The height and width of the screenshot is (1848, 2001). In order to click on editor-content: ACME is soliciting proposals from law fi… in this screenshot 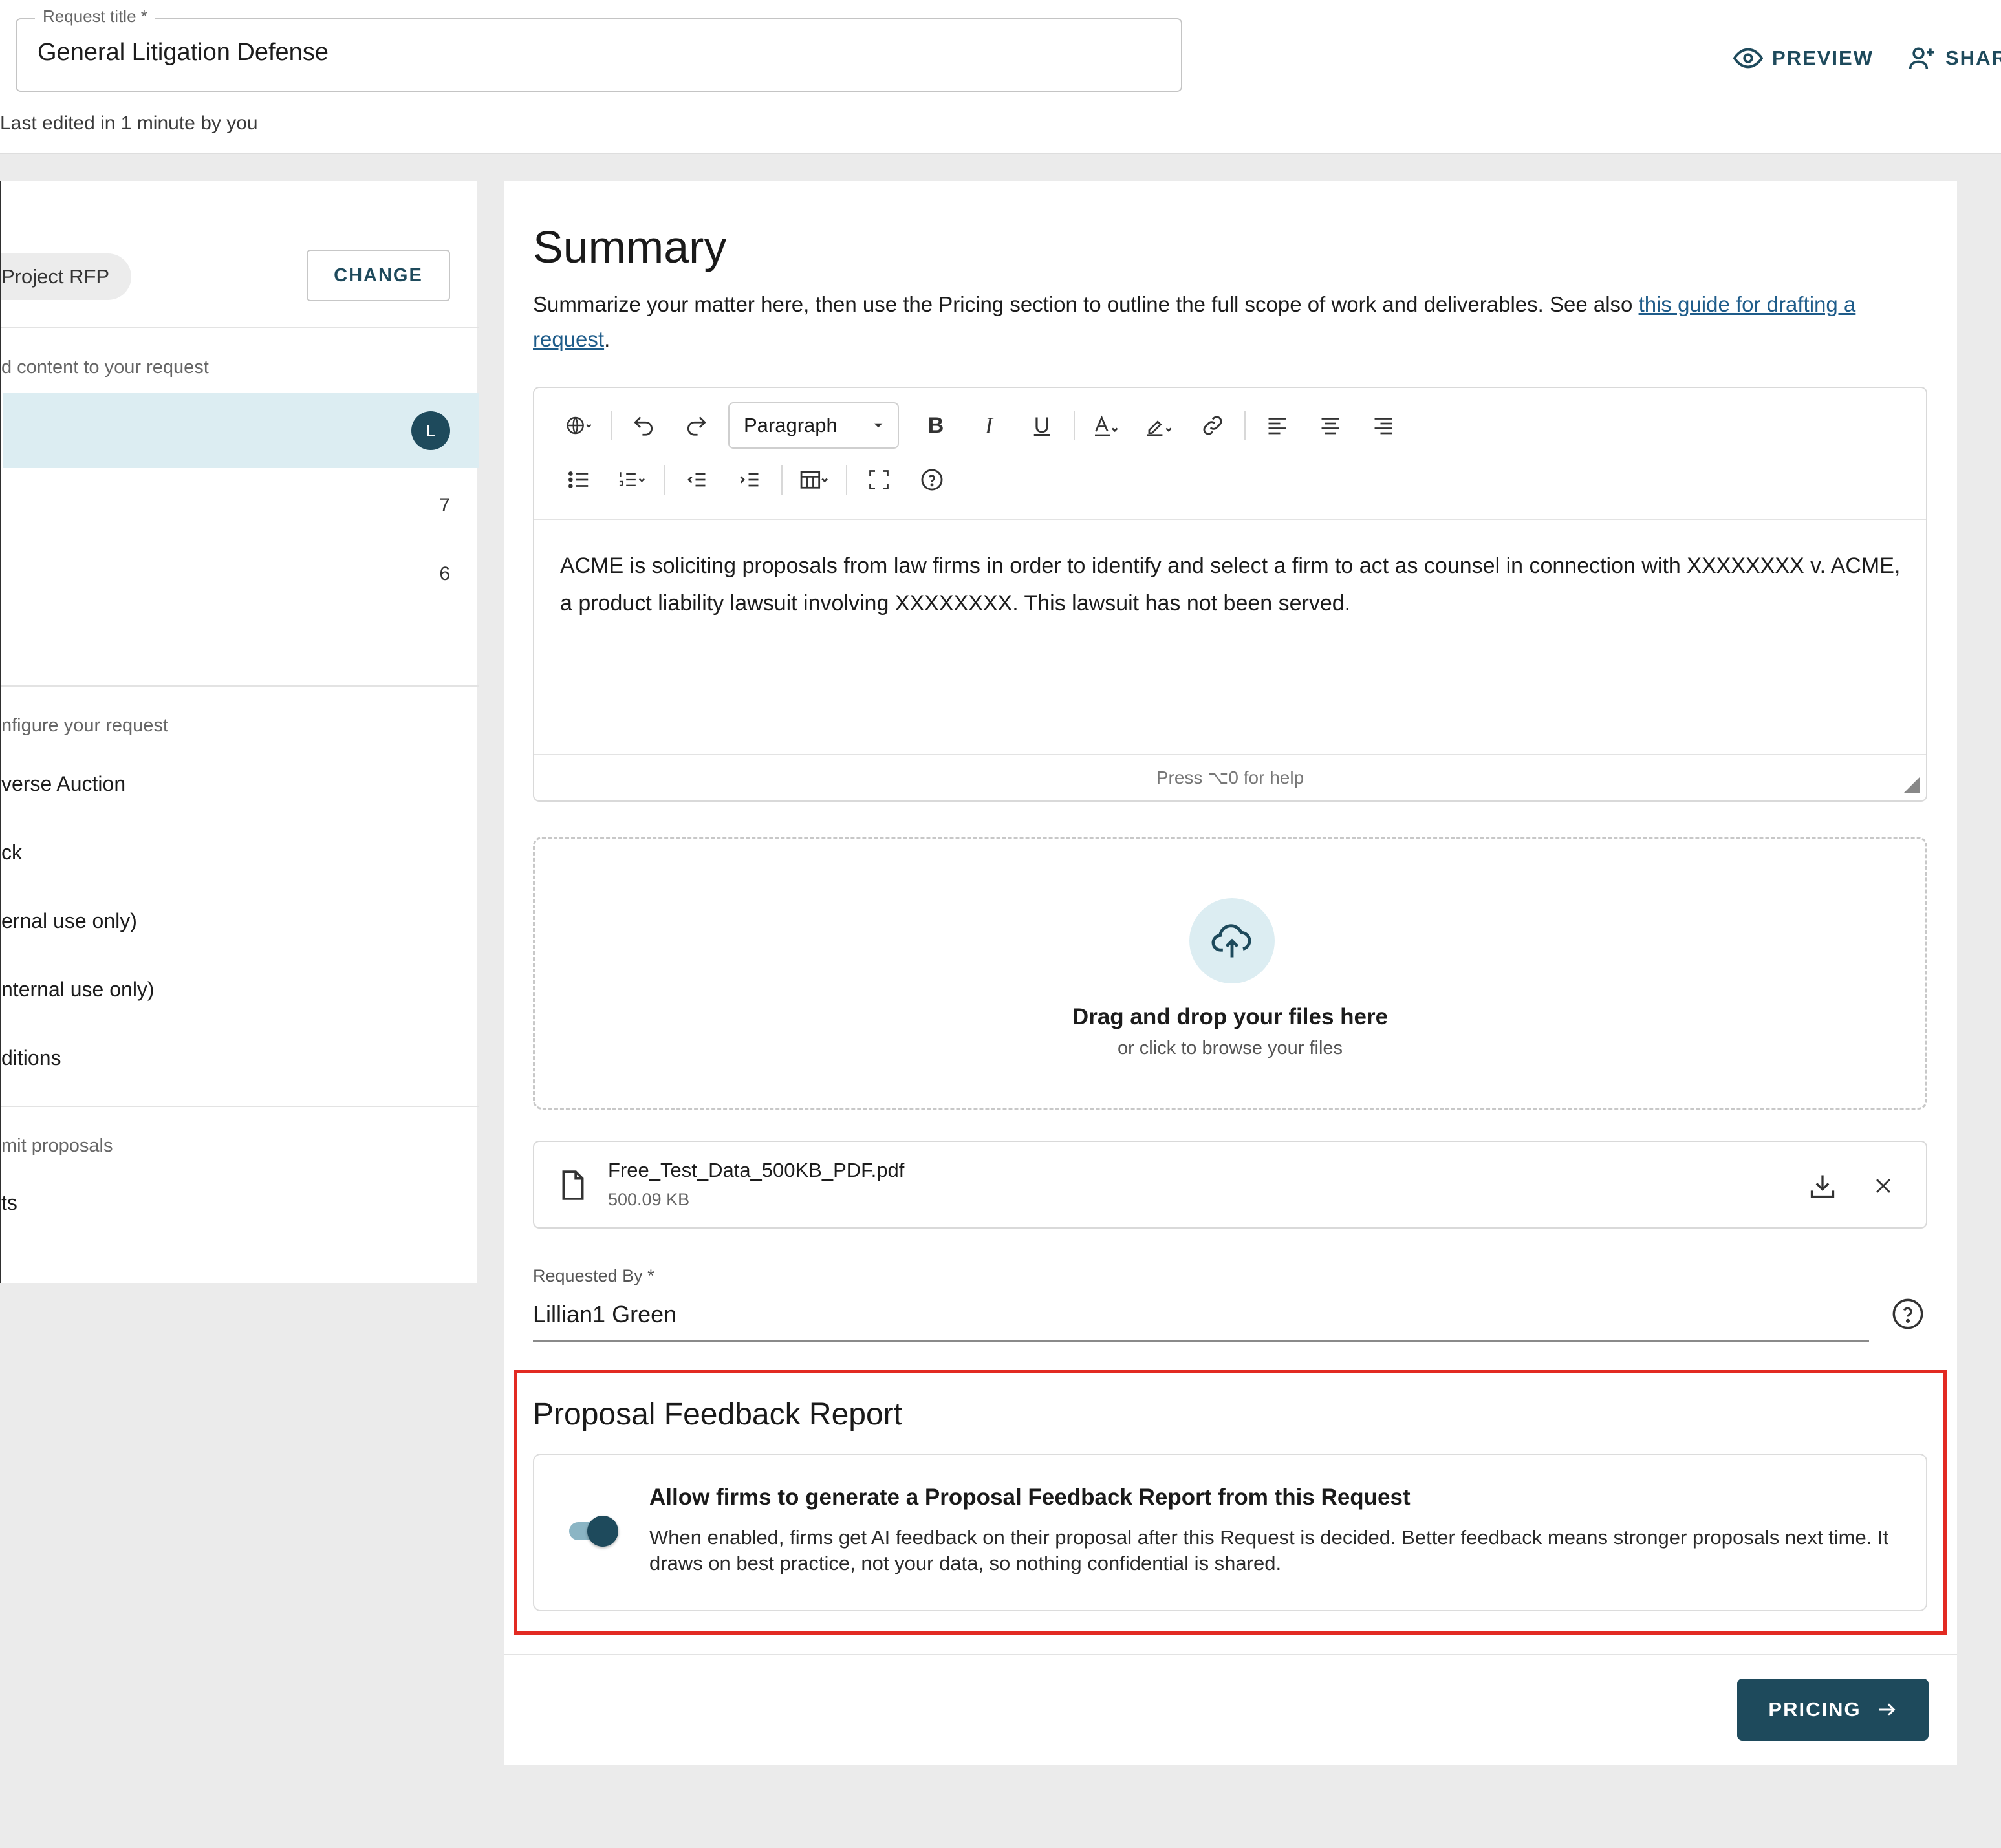, I will do `click(1232, 584)`.